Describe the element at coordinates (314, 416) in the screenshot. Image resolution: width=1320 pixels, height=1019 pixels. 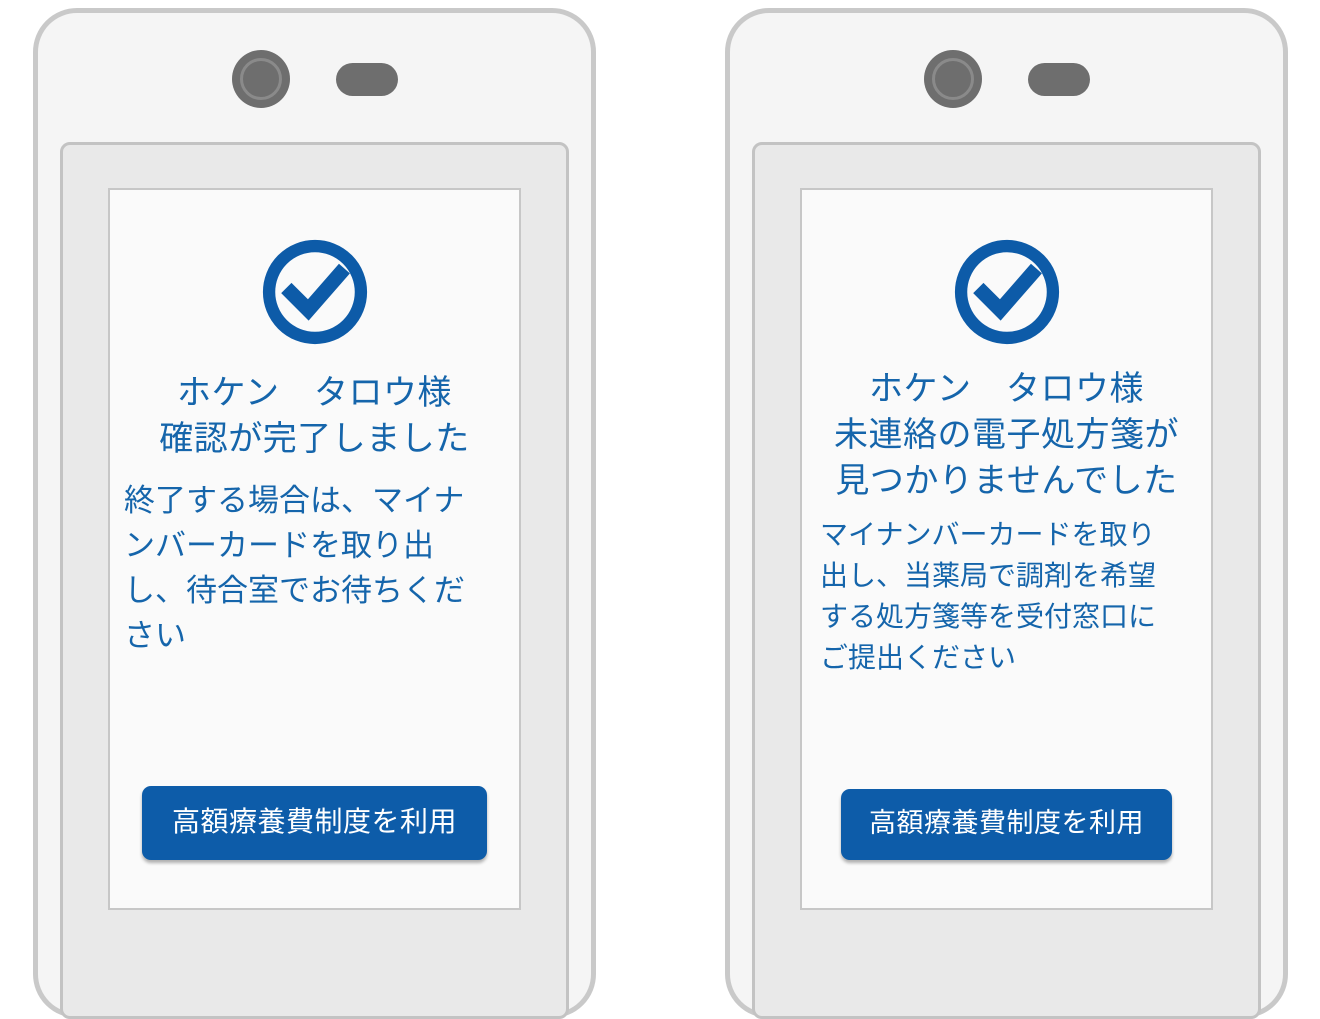
I see `page-title: ホケン タロウ様 確認が完了しました` at that location.